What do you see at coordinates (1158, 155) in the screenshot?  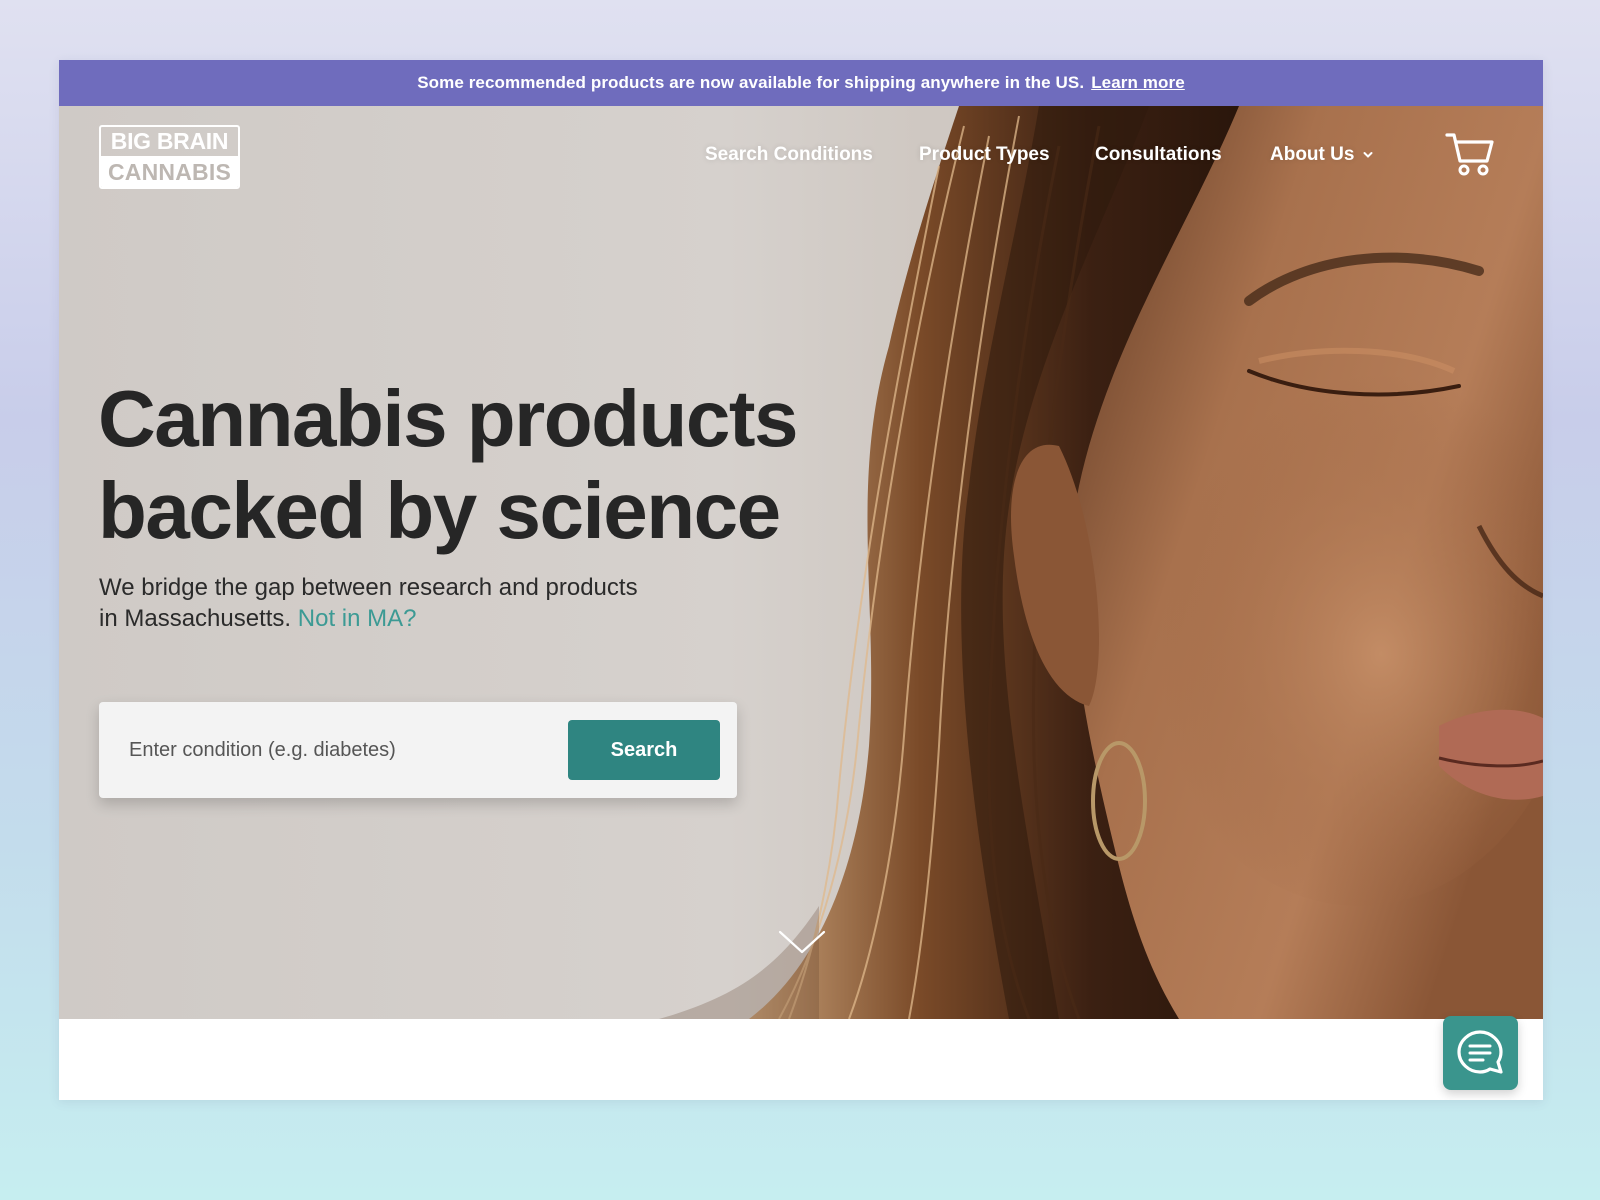 I see `nav-consultations: Consultations` at bounding box center [1158, 155].